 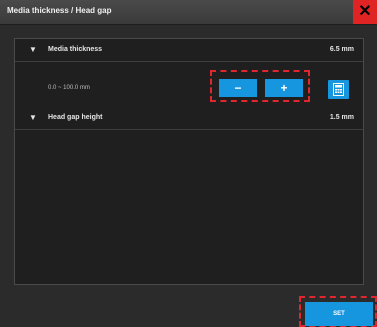 I want to click on decrement-button: −, so click(x=238, y=88).